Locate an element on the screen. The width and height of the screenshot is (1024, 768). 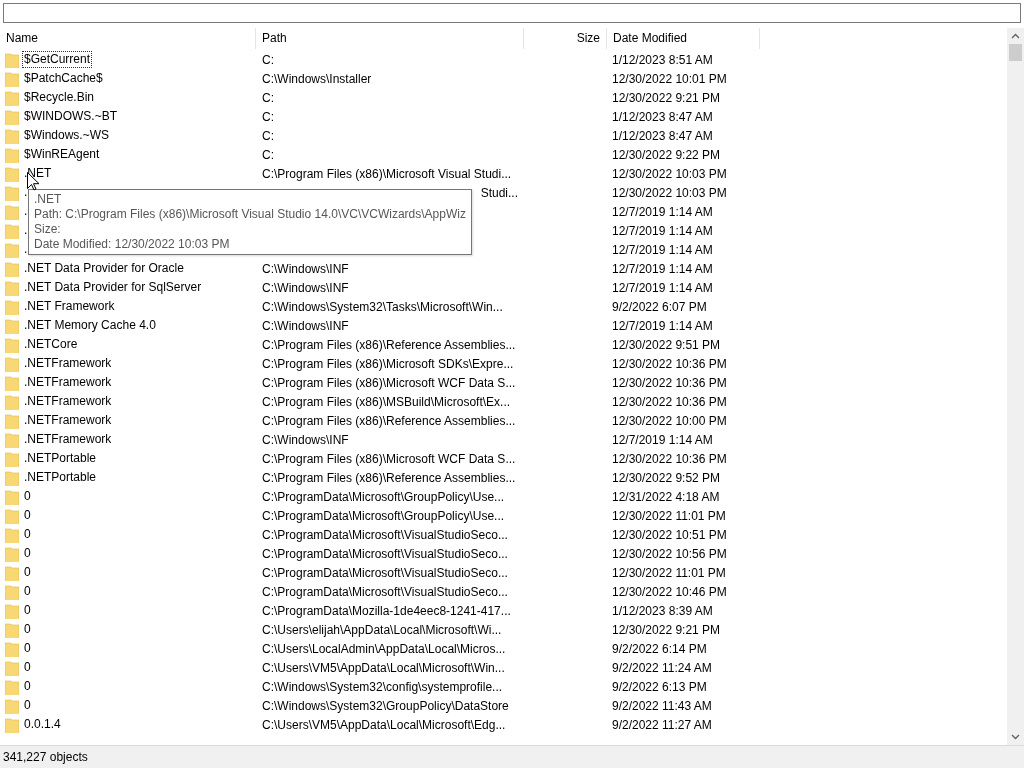
file-name: .NETCore is located at coordinates (51, 344).